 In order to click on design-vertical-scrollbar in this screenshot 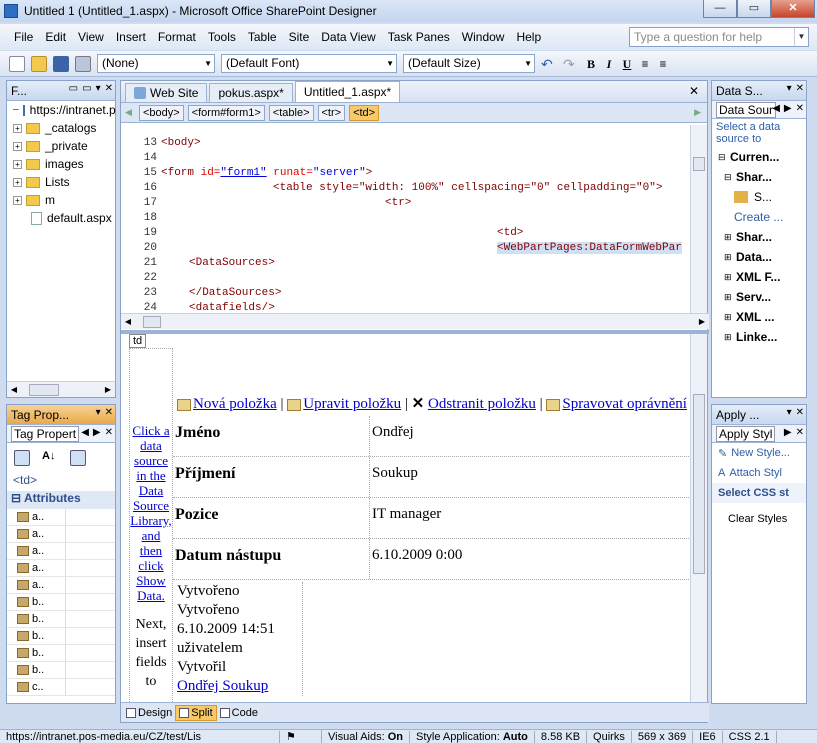, I will do `click(698, 519)`.